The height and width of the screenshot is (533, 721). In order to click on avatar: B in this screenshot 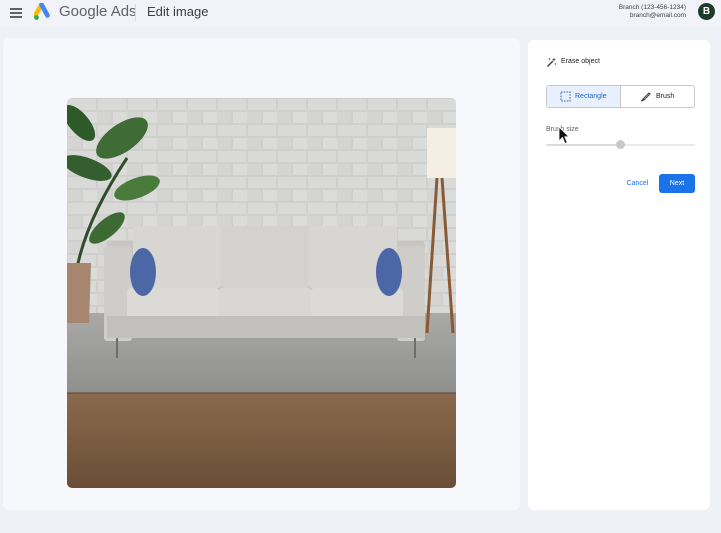, I will do `click(706, 11)`.